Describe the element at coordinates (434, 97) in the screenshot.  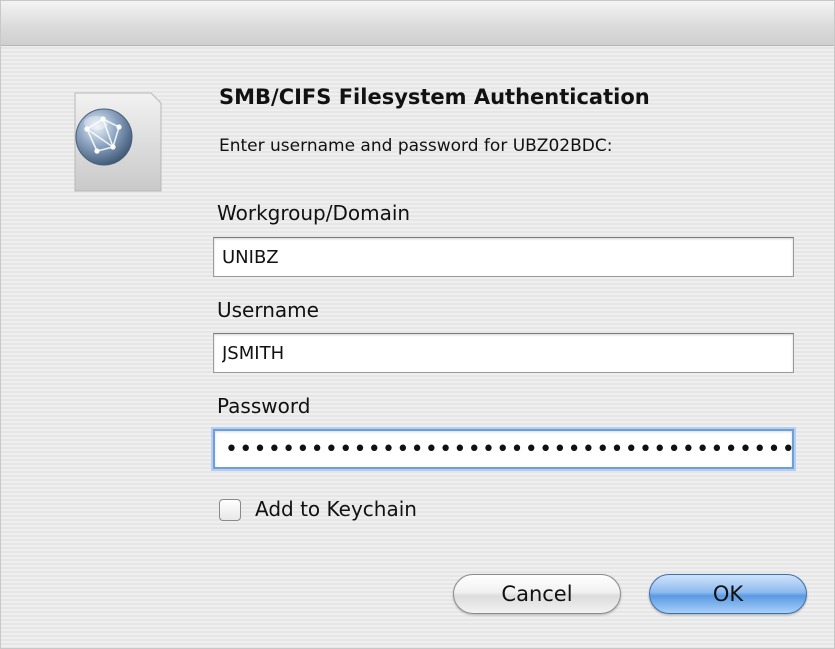
I see `dialog-title: SMB/CIFS Filesystem Authentication` at that location.